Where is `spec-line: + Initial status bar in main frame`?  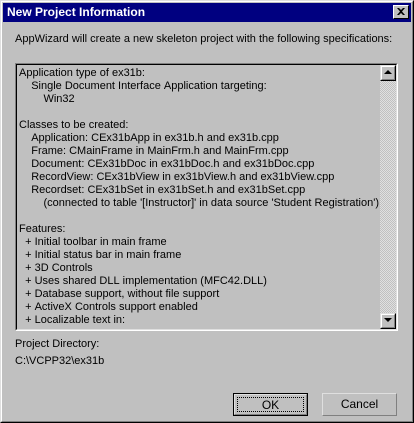
spec-line: + Initial status bar in main frame is located at coordinates (100, 255).